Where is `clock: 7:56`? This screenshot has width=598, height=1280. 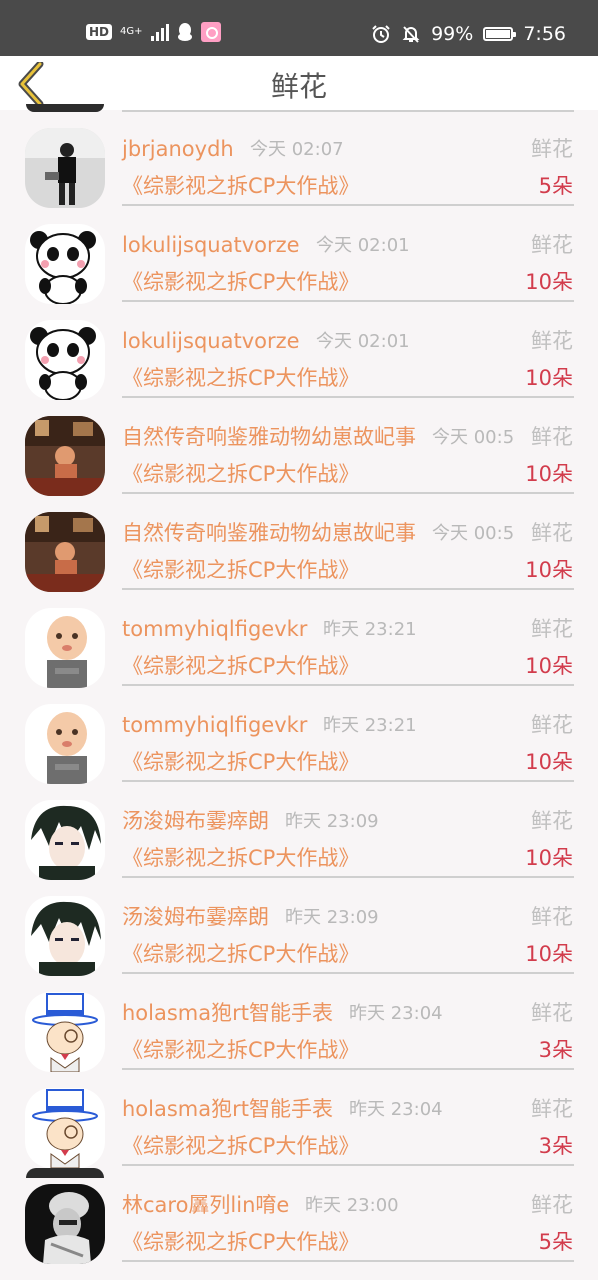
clock: 7:56 is located at coordinates (544, 34).